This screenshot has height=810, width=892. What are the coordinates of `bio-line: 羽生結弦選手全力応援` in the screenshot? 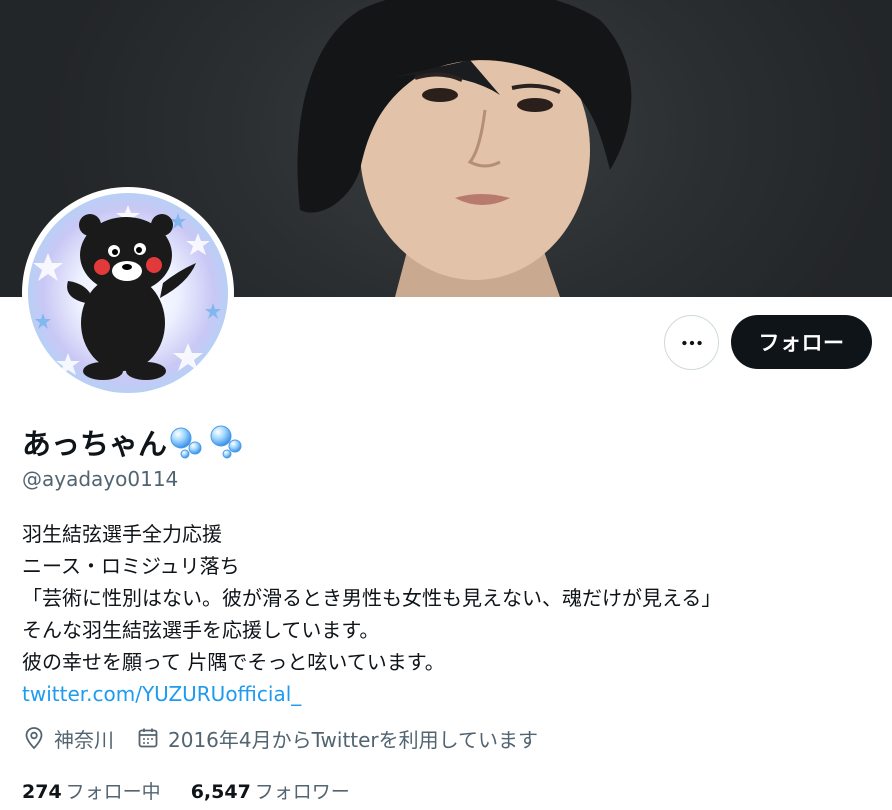 It's located at (122, 534).